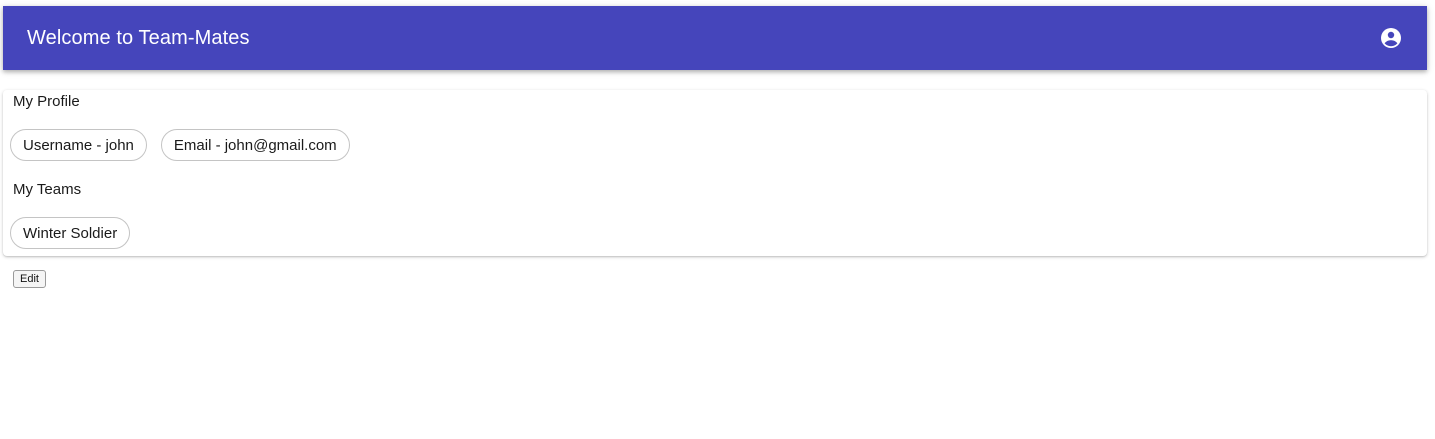 The height and width of the screenshot is (439, 1435). What do you see at coordinates (29, 279) in the screenshot?
I see `edit-button: Edit` at bounding box center [29, 279].